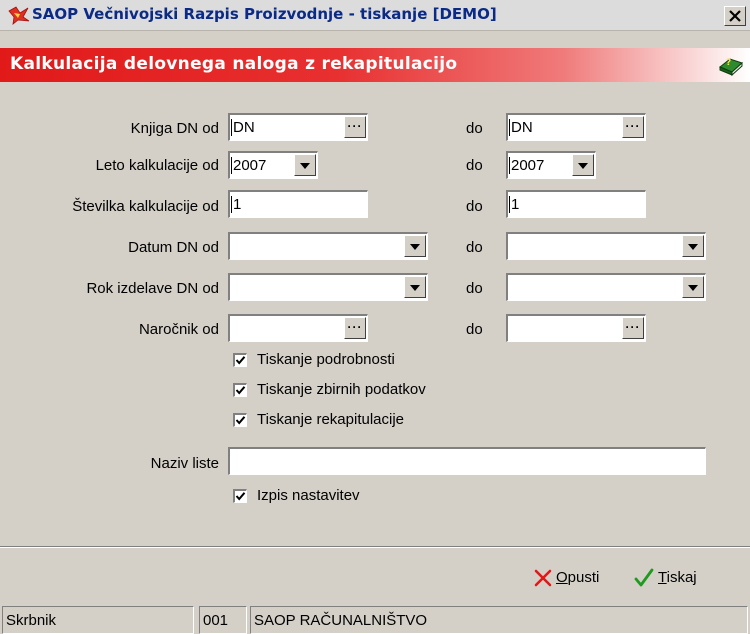 The width and height of the screenshot is (750, 634). Describe the element at coordinates (223, 620) in the screenshot. I see `status-code: 001` at that location.